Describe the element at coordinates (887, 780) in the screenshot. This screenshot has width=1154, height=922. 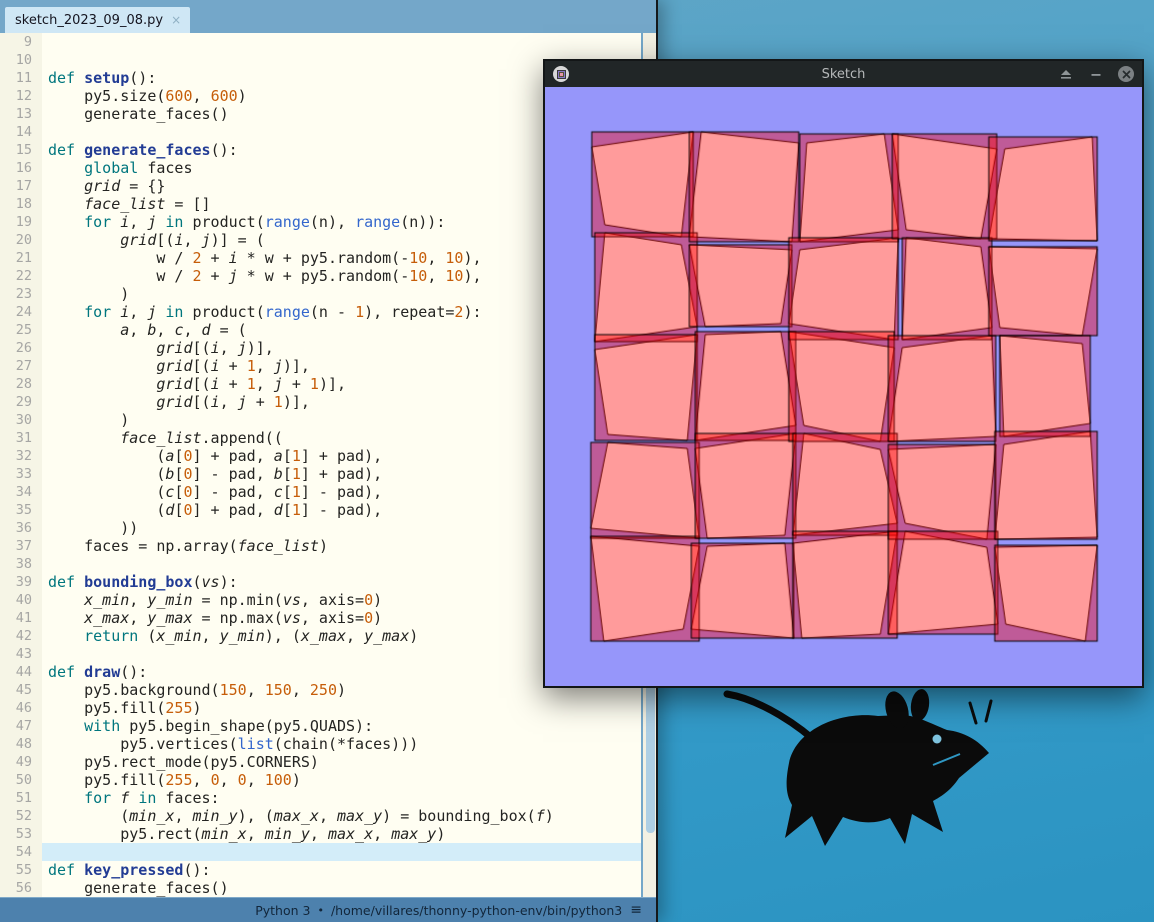
I see `mouse-body` at that location.